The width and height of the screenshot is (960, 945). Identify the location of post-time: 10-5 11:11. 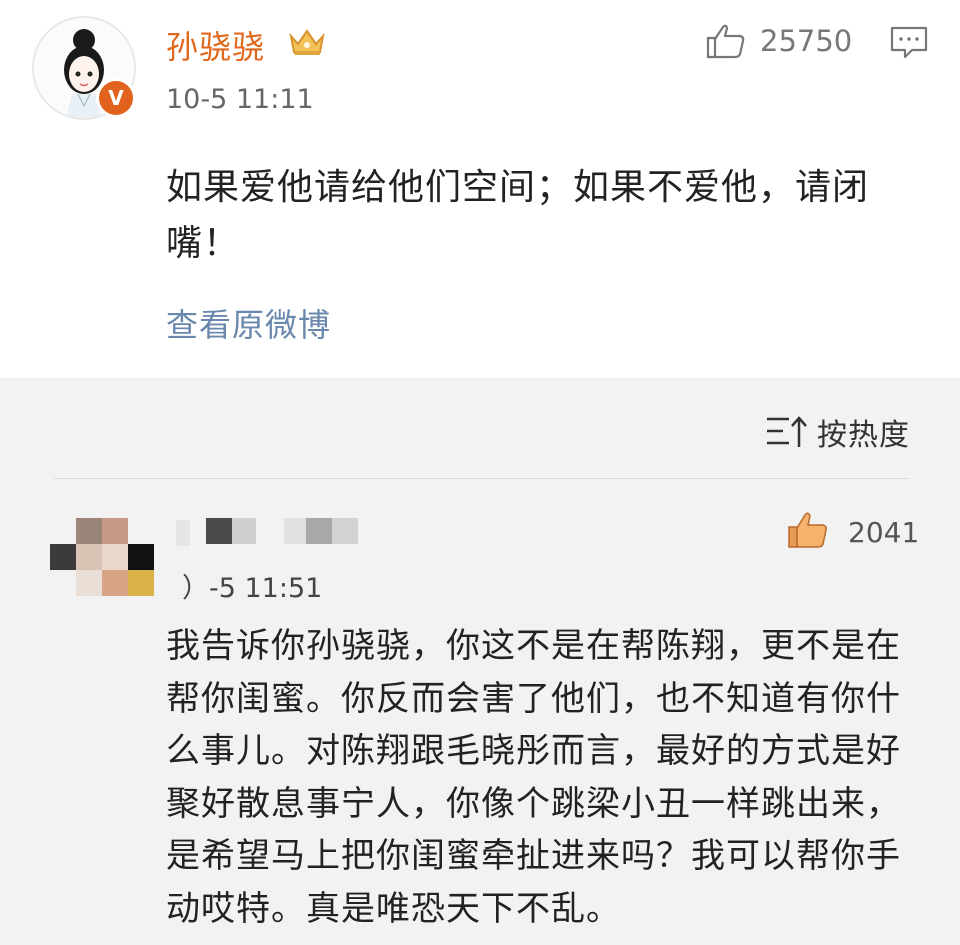
(240, 99).